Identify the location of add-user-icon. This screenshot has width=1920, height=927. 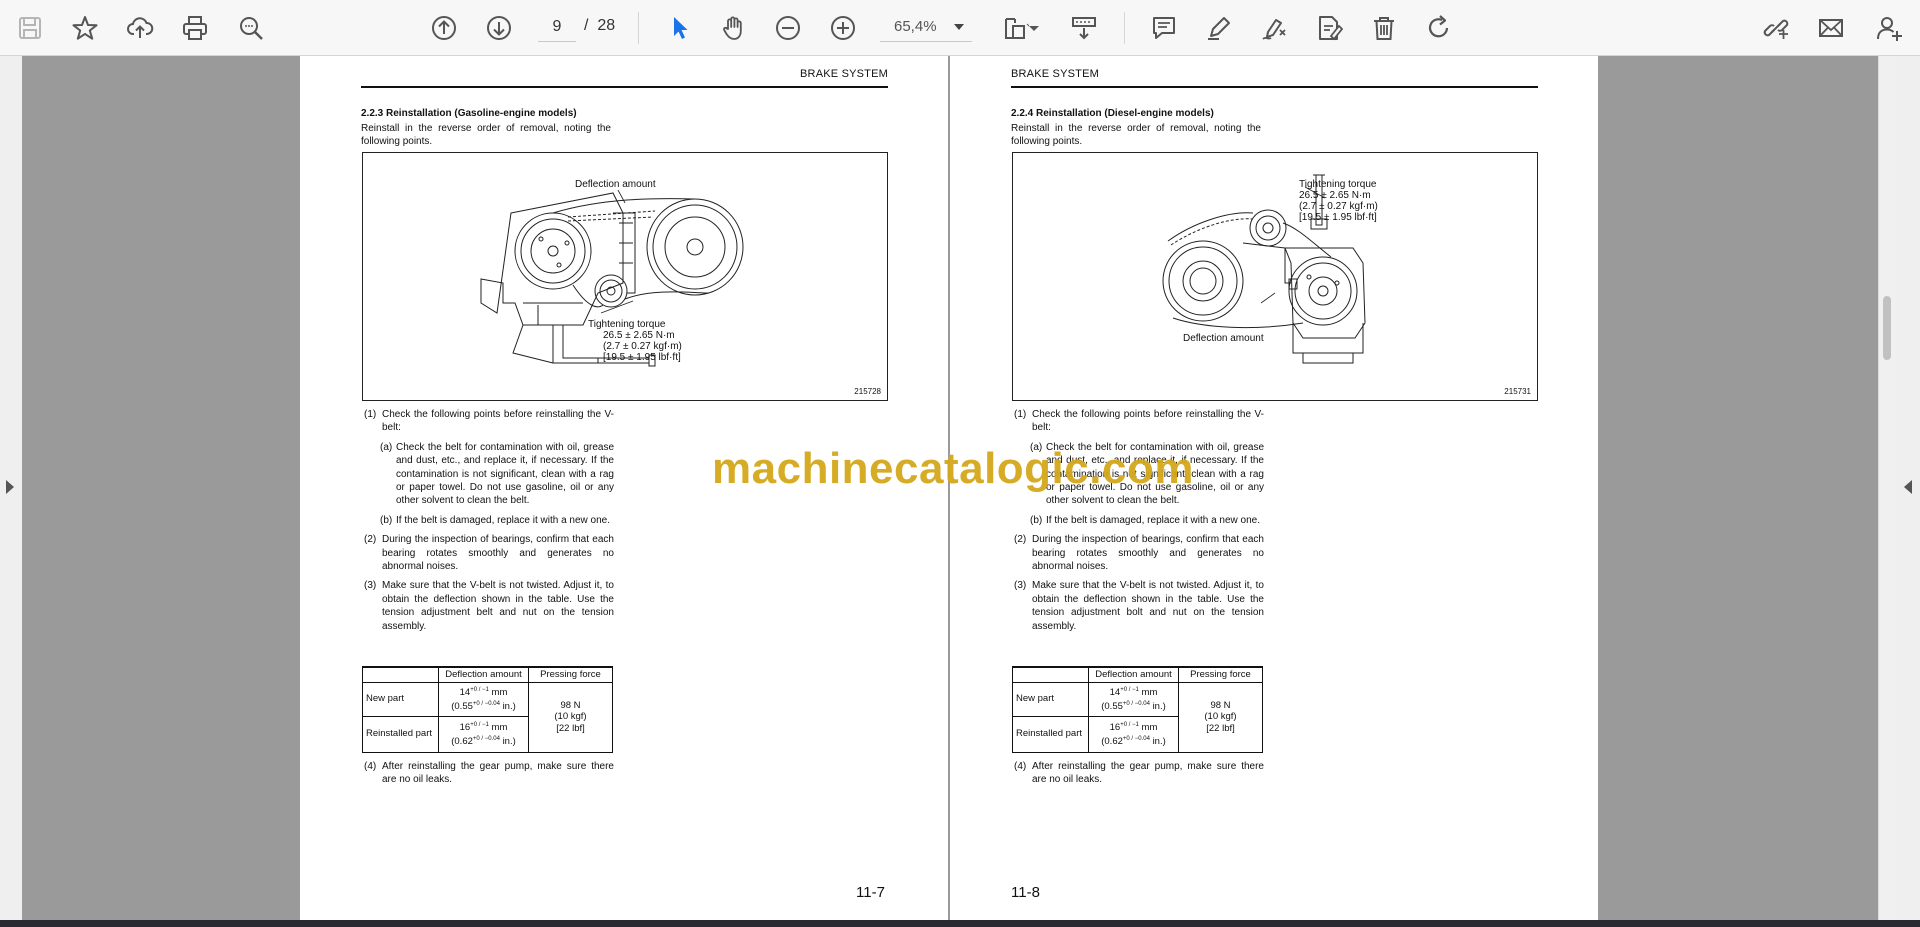
(1890, 28).